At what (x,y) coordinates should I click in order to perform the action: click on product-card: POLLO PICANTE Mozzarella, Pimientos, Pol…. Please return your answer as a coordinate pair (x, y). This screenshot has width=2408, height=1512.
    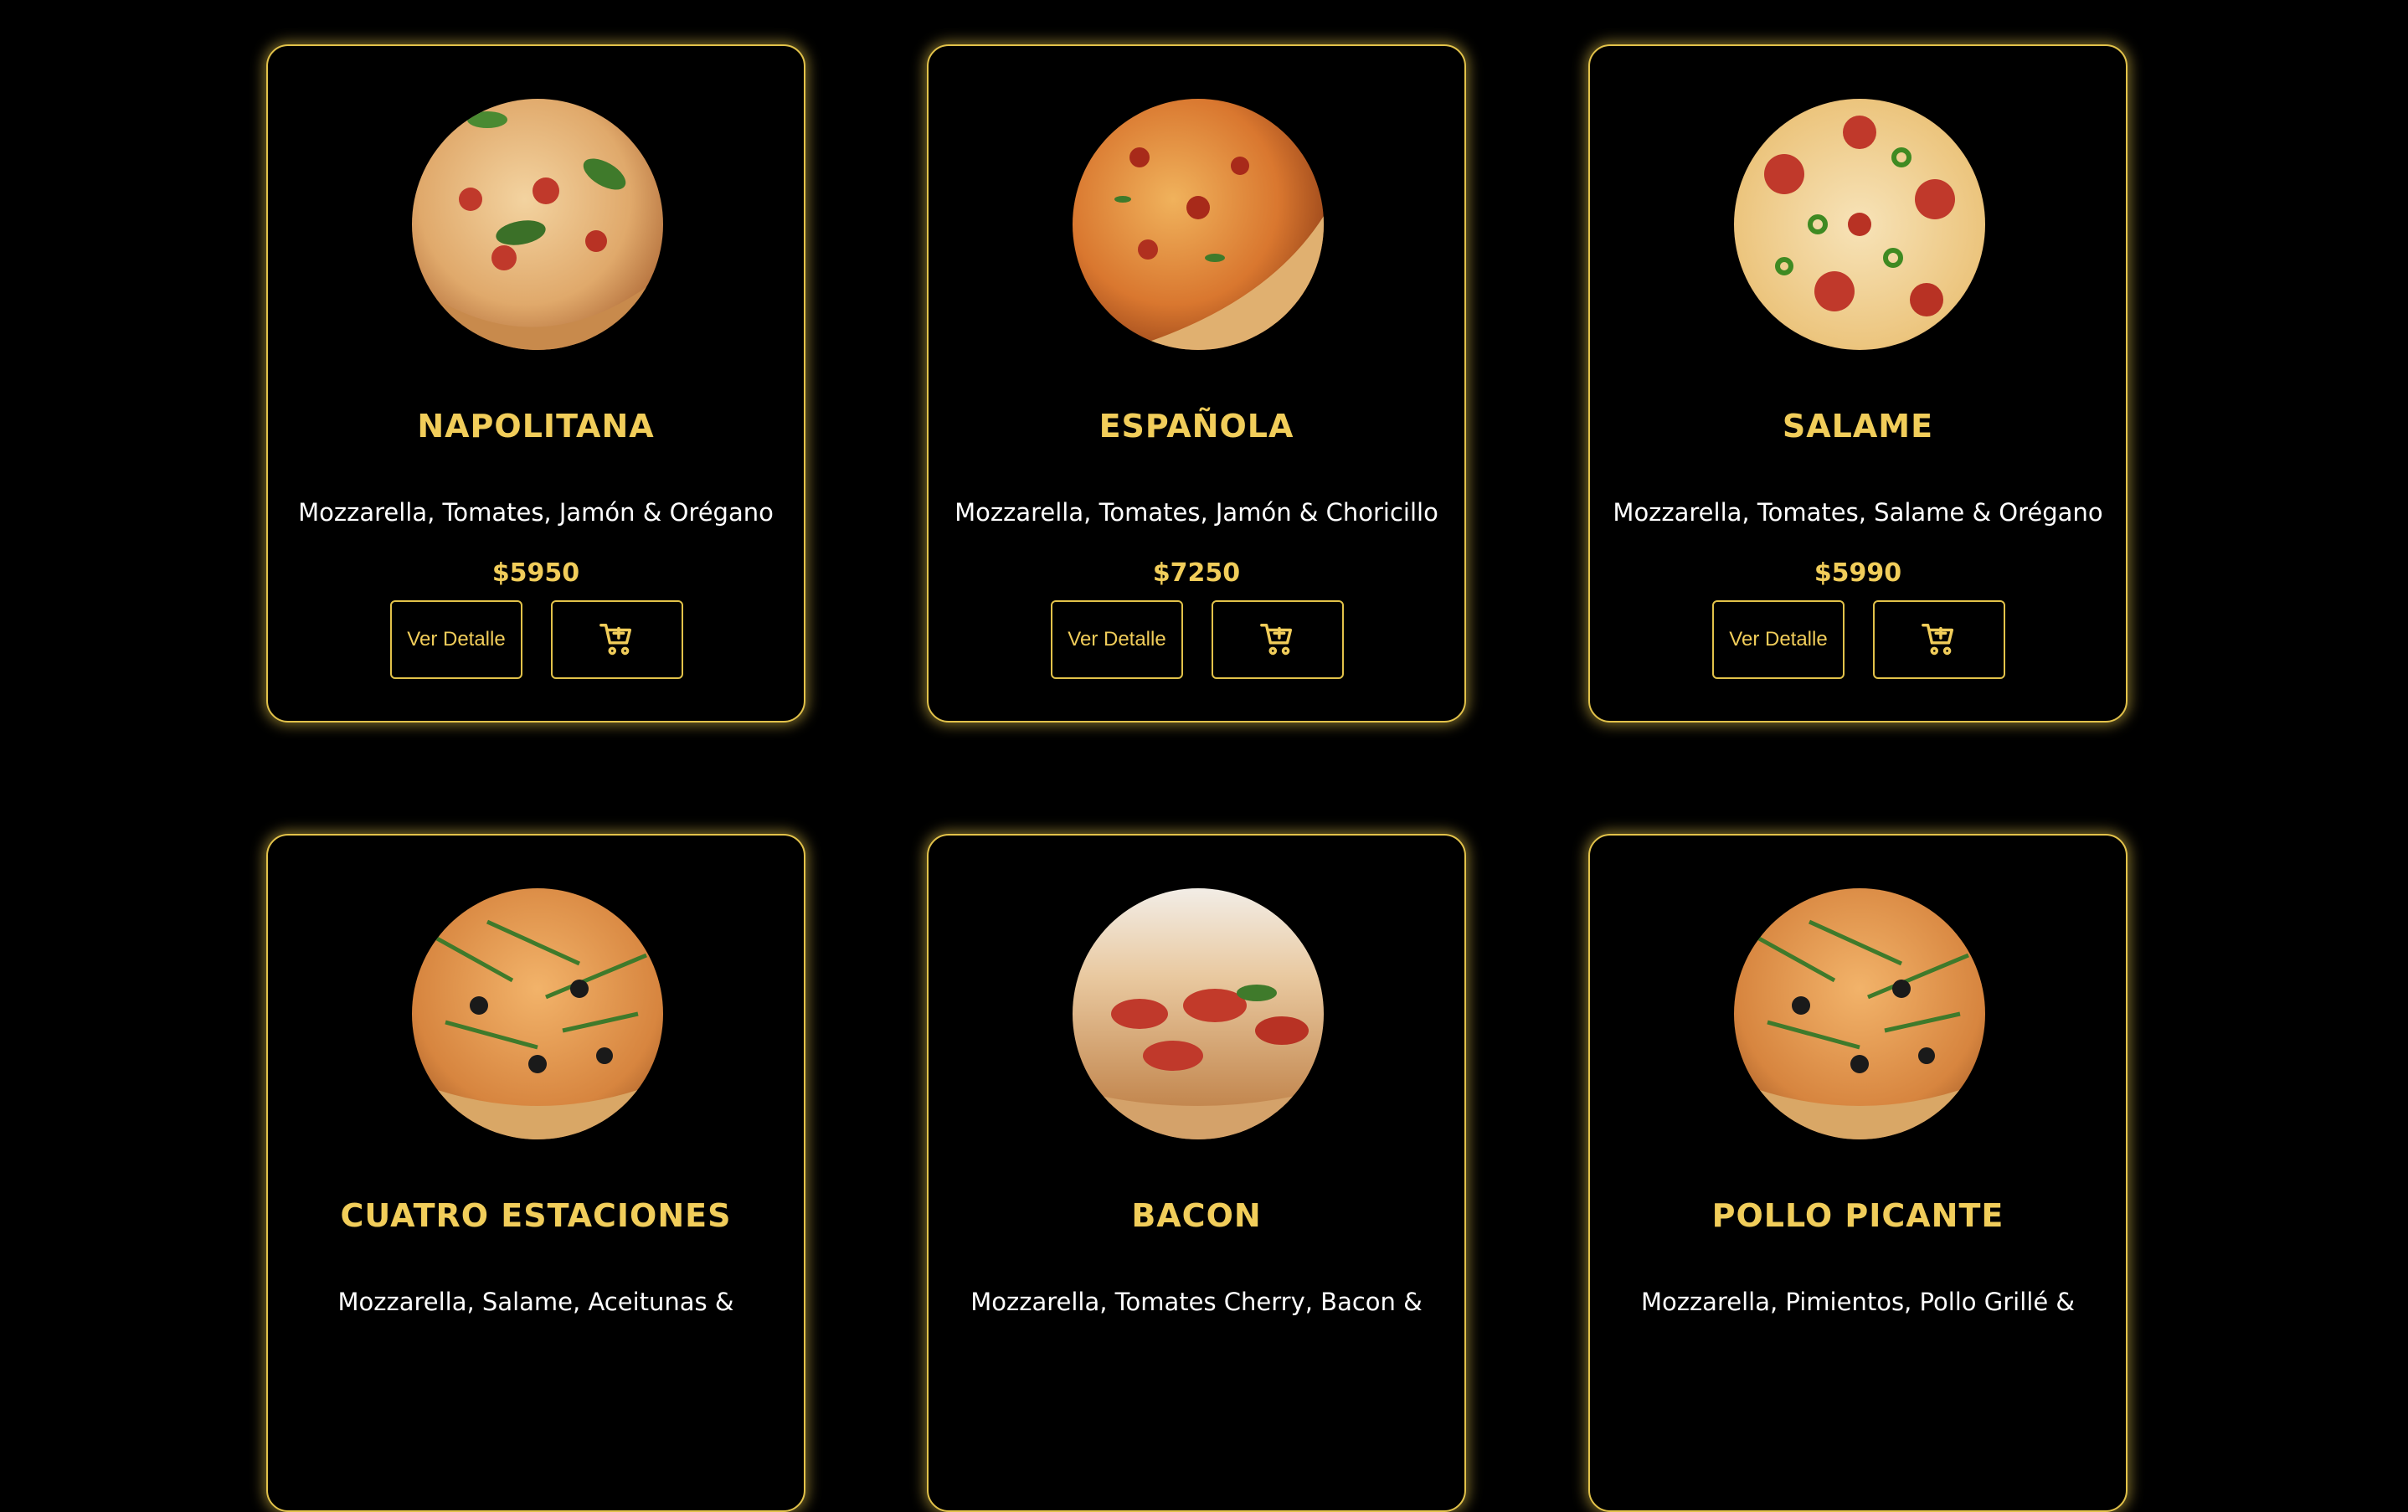
    Looking at the image, I should click on (1858, 1173).